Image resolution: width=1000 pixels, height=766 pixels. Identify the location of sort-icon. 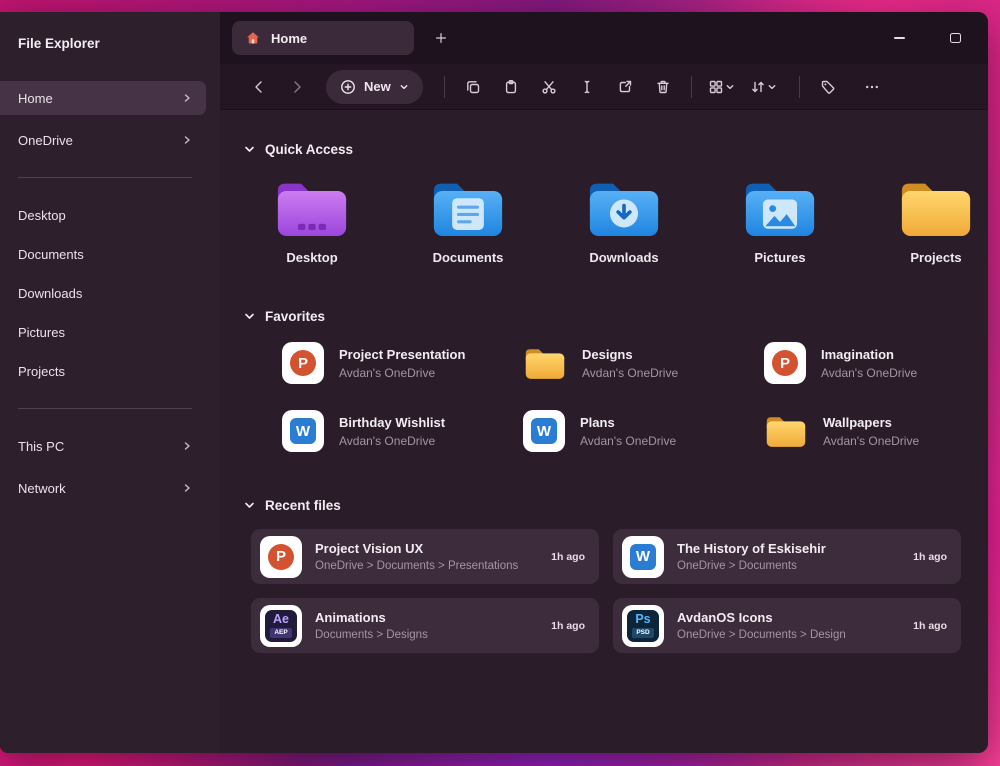
(757, 86).